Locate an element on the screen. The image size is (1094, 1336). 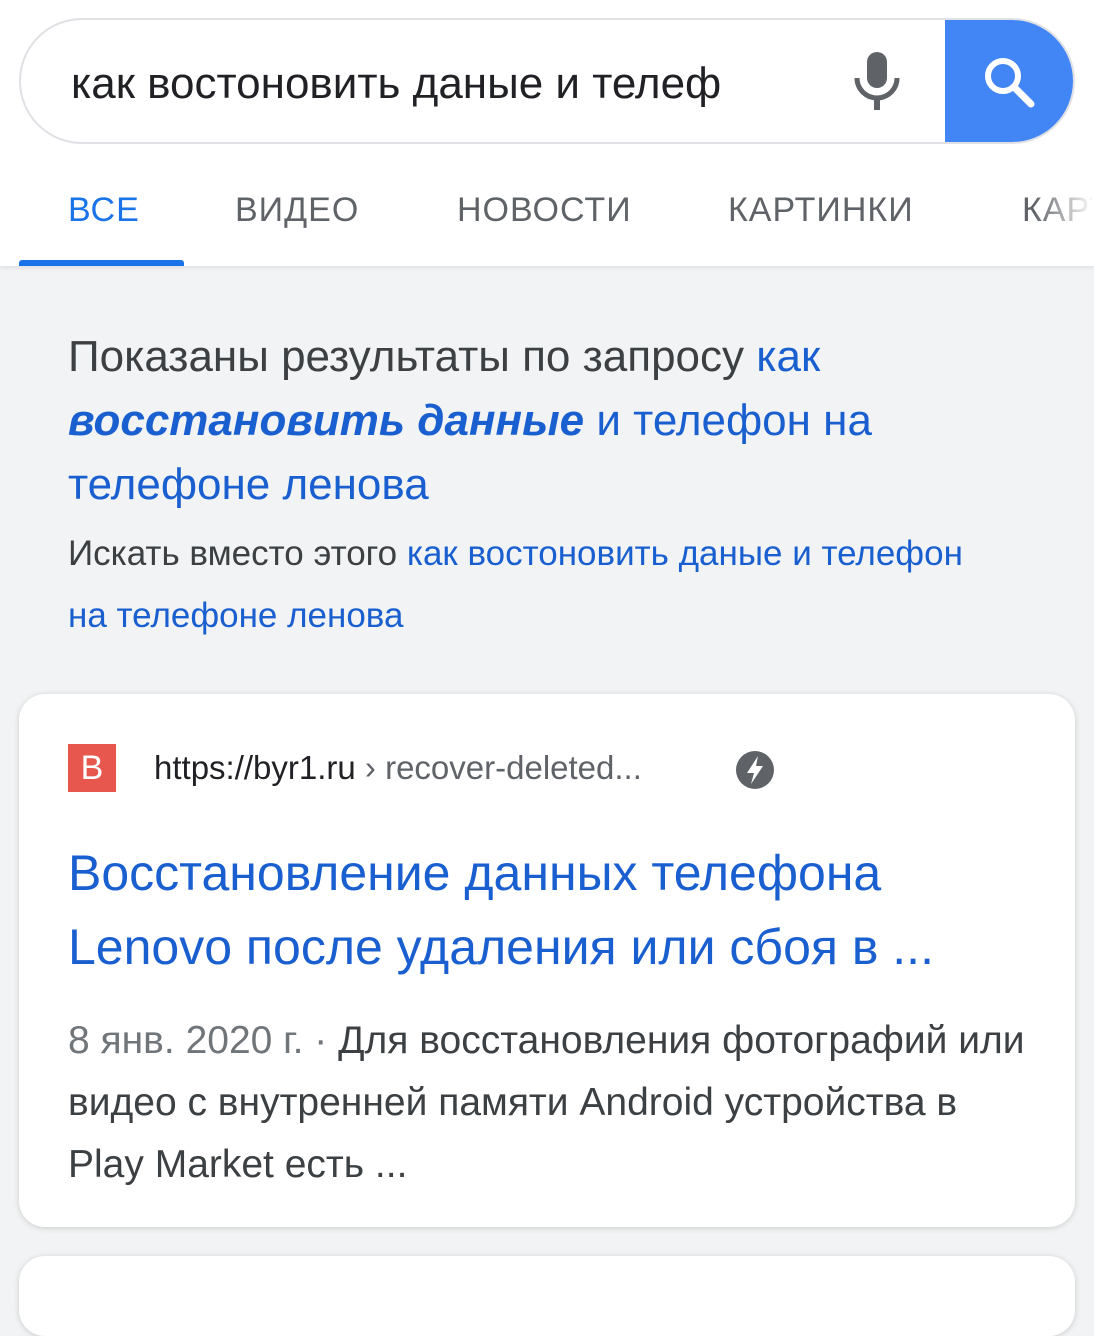
tab-news: НОВОСТИ is located at coordinates (544, 210).